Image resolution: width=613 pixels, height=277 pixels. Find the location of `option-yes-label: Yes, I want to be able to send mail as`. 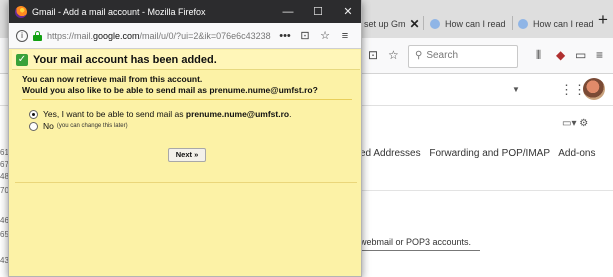

option-yes-label: Yes, I want to be able to send mail as is located at coordinates (113, 114).